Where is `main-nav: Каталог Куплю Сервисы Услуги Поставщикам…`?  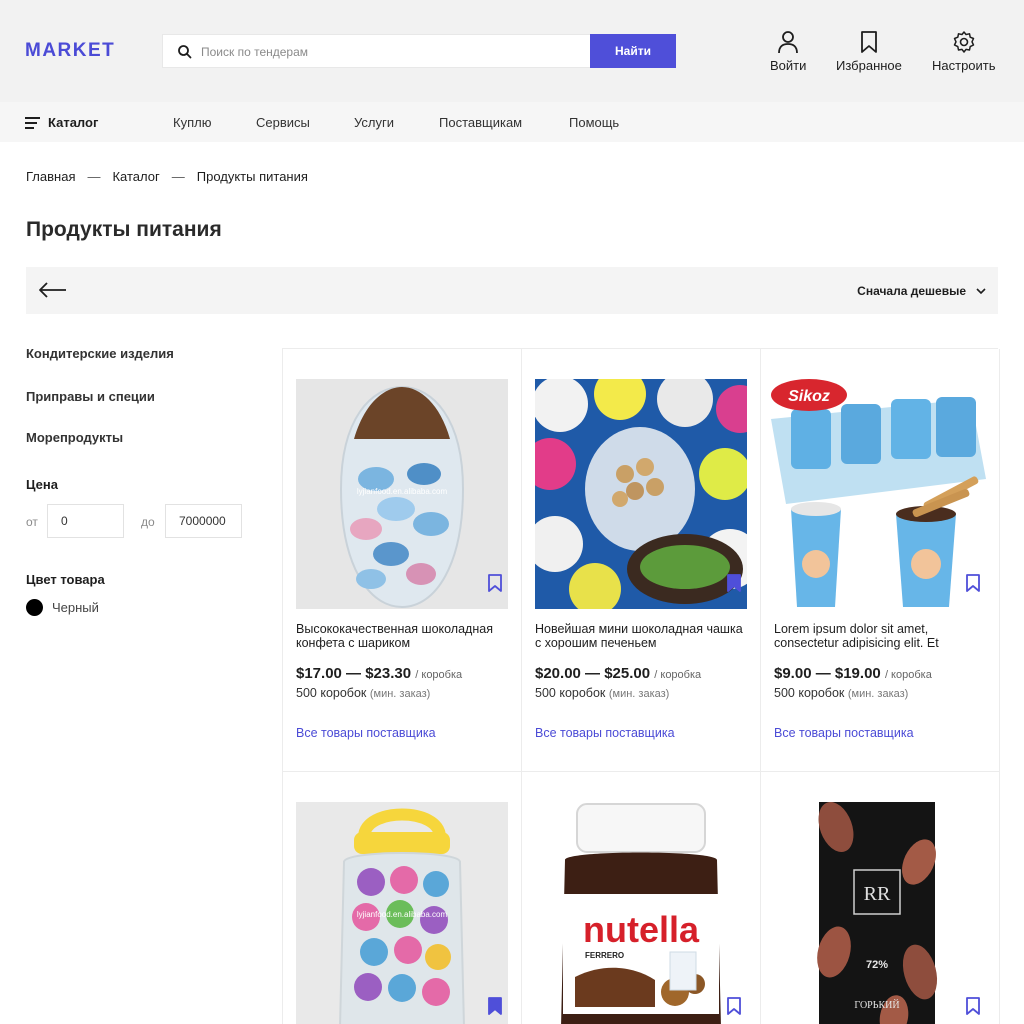 main-nav: Каталог Куплю Сервисы Услуги Поставщикам… is located at coordinates (512, 122).